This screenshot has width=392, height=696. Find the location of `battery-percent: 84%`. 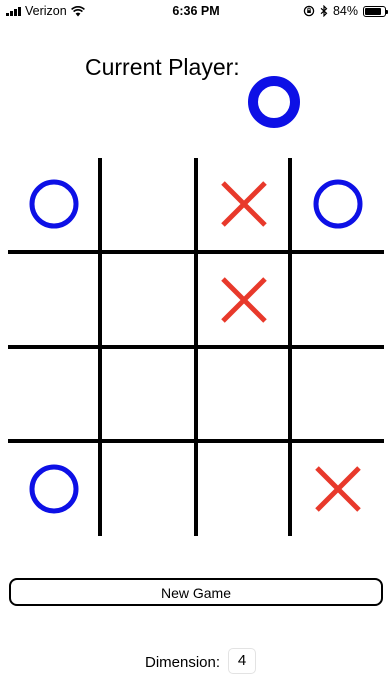

battery-percent: 84% is located at coordinates (345, 11).